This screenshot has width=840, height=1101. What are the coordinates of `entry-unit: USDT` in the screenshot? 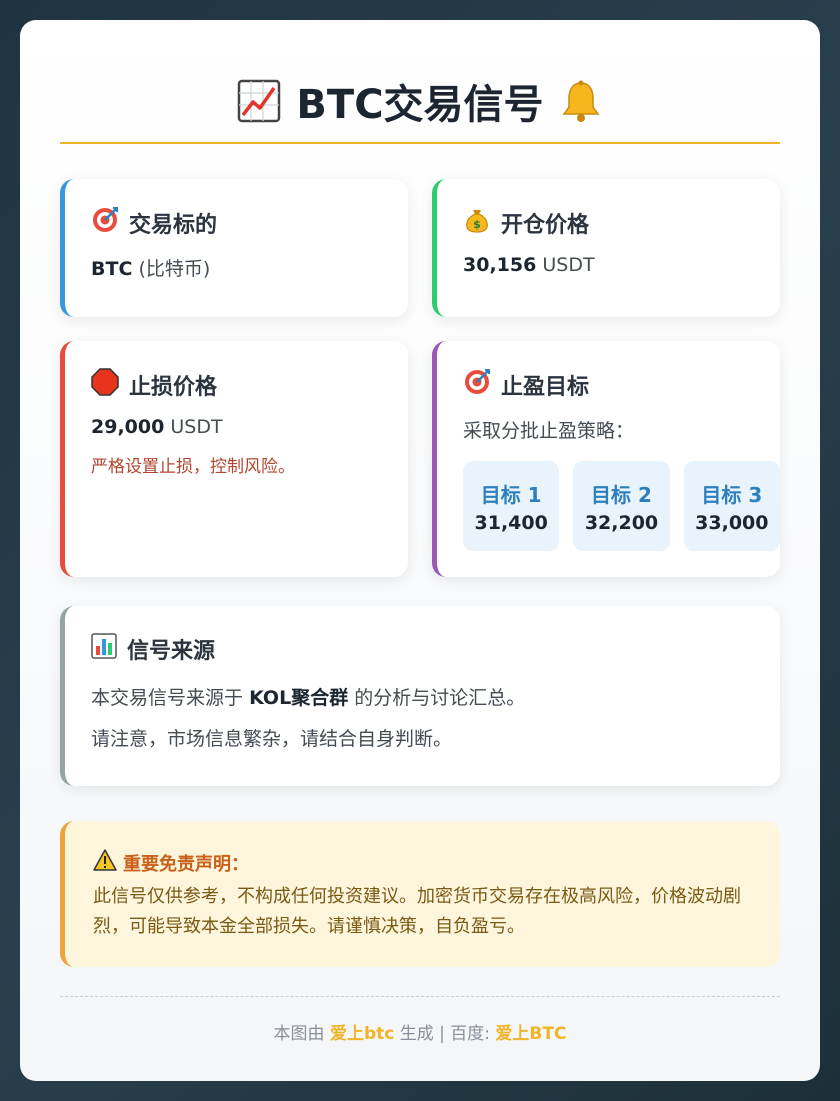 It's located at (568, 265).